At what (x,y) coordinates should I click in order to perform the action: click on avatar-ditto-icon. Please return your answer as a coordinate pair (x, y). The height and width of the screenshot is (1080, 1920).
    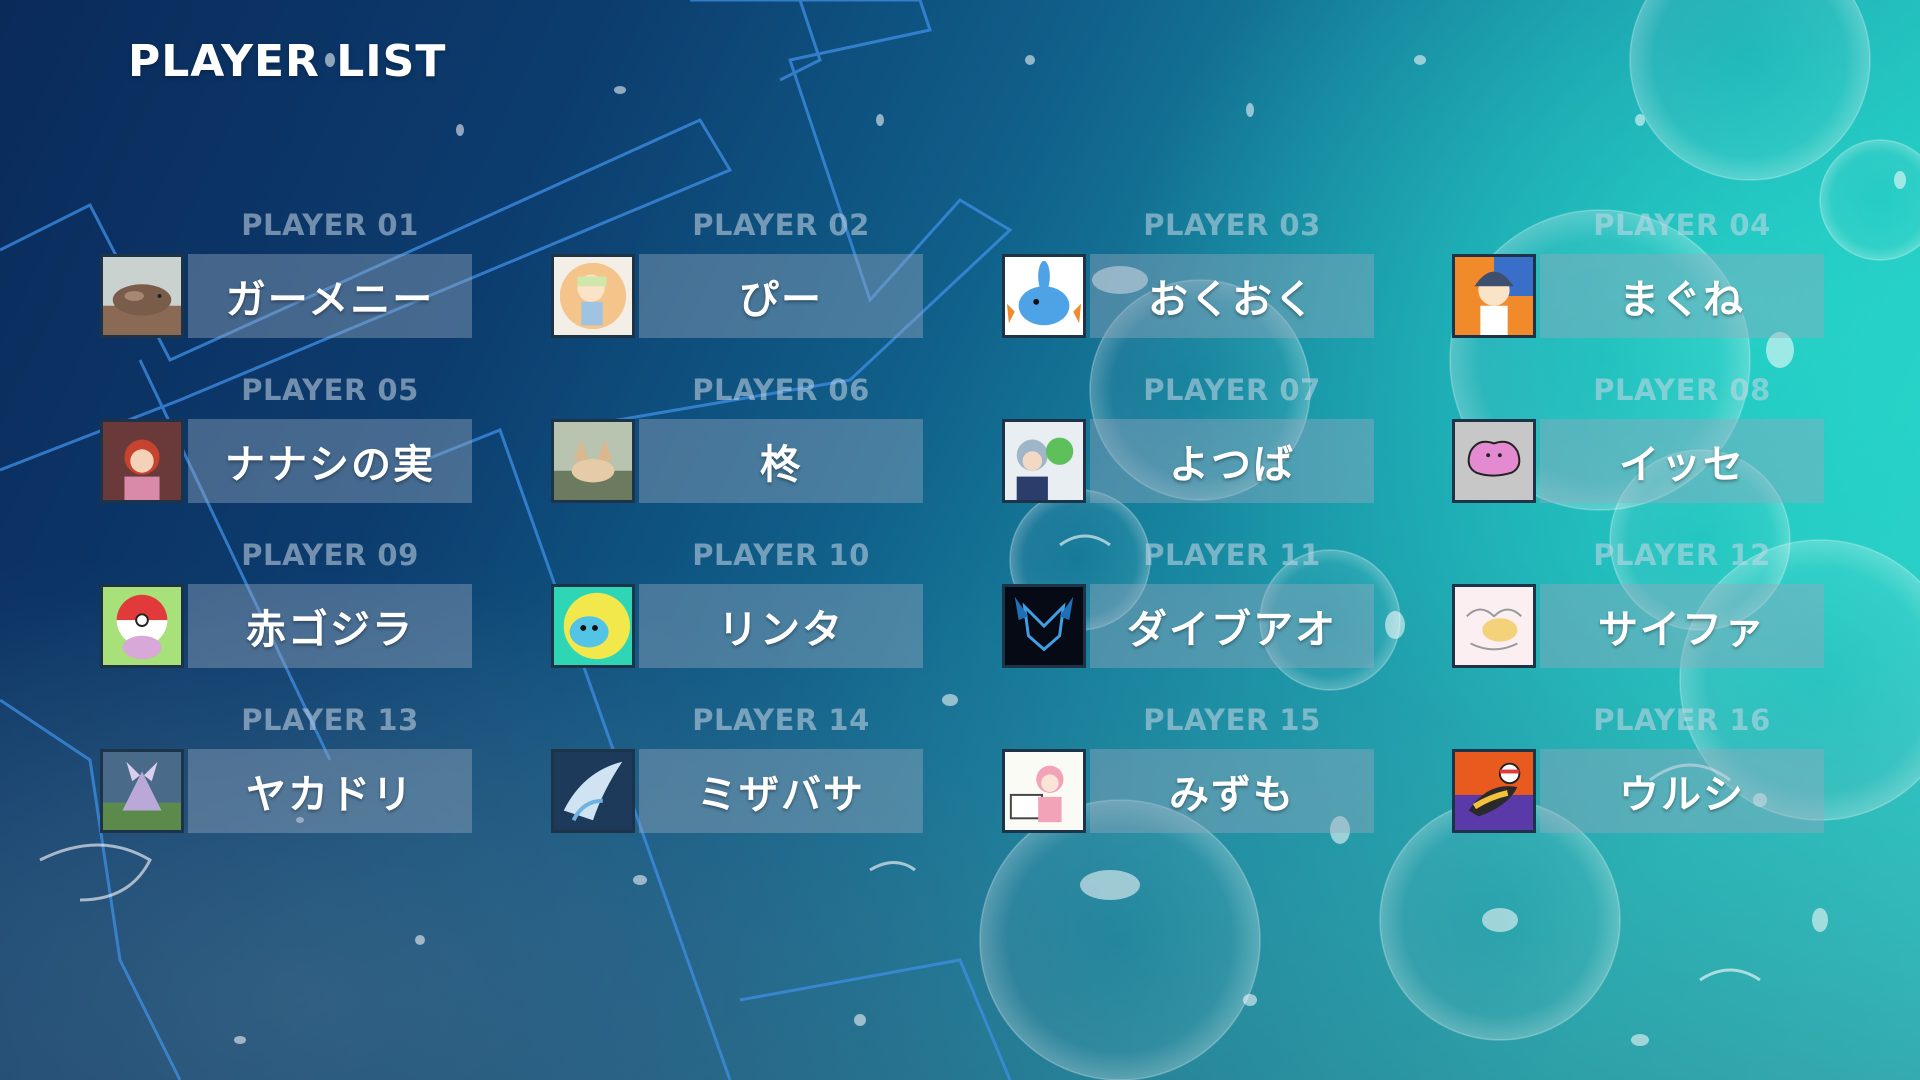
    Looking at the image, I should click on (1494, 461).